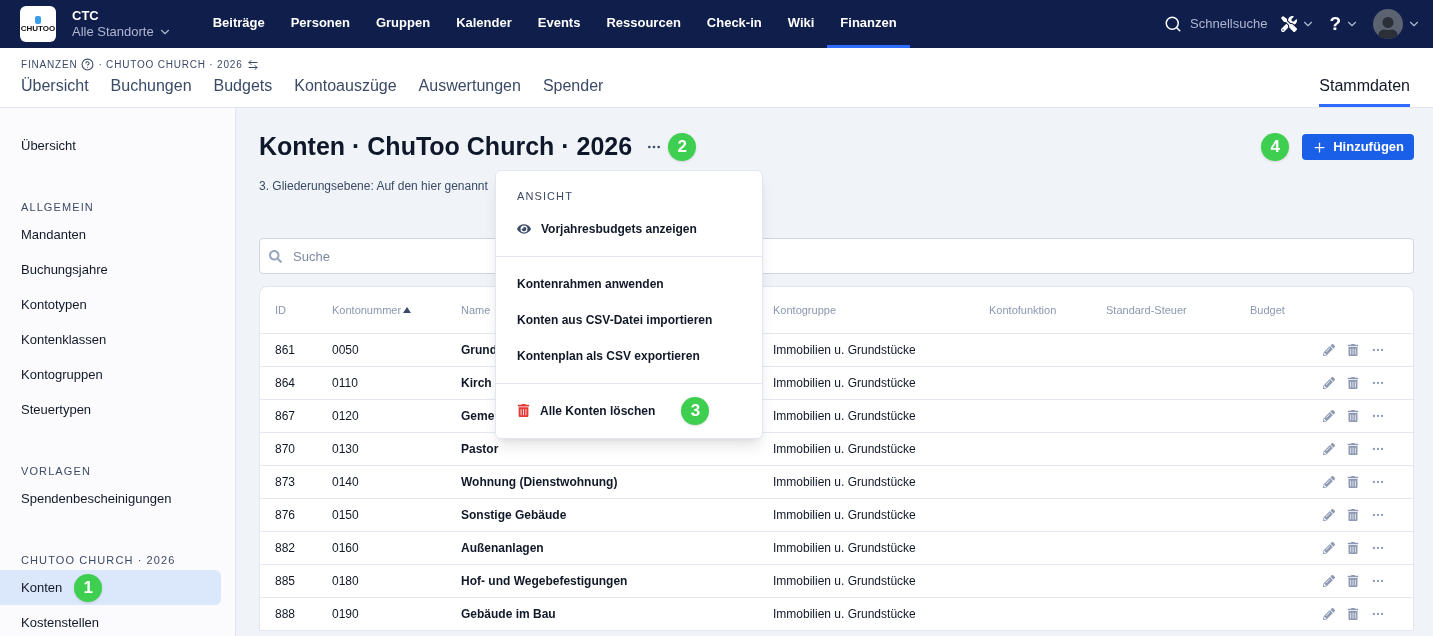 The width and height of the screenshot is (1433, 636). I want to click on eye-icon, so click(524, 228).